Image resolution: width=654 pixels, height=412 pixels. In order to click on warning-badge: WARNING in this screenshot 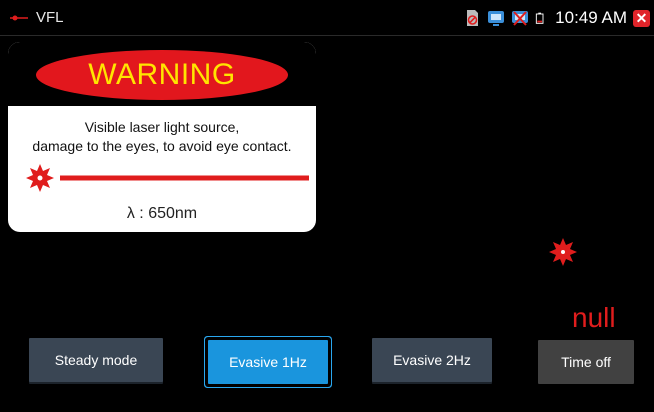, I will do `click(162, 75)`.